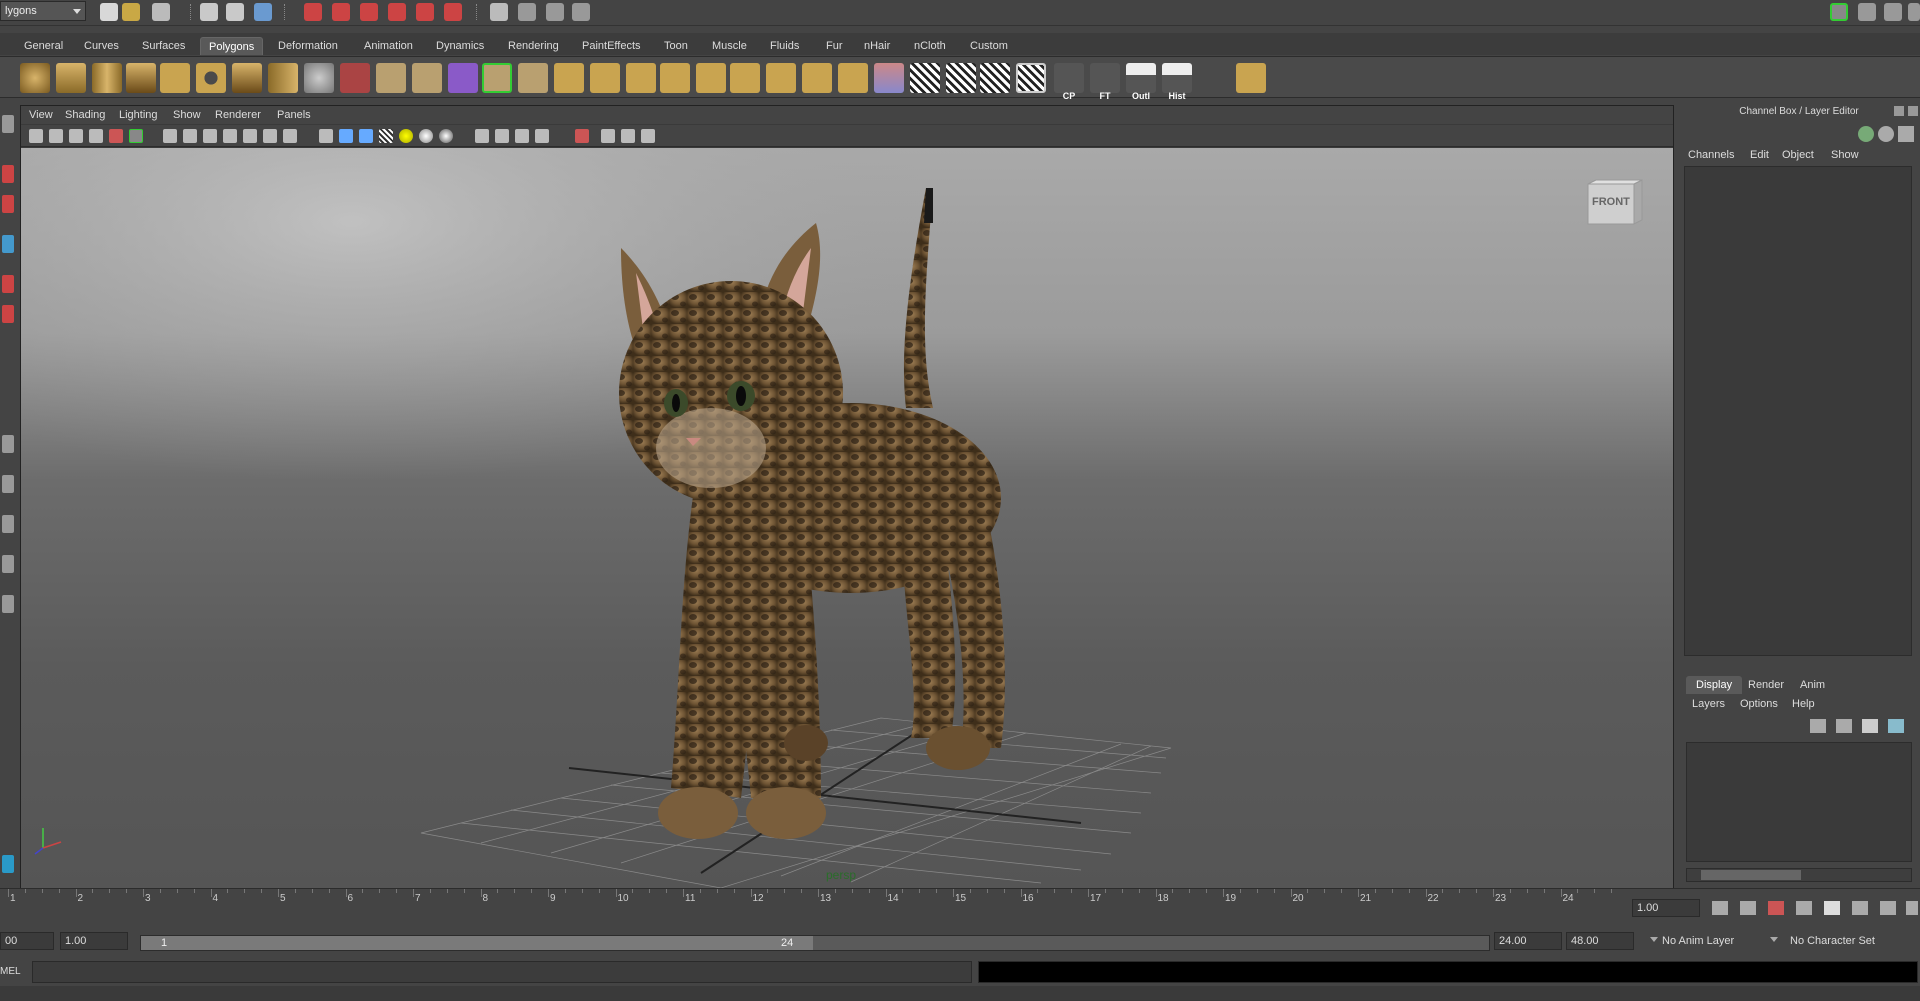 This screenshot has height=1001, width=1920. Describe the element at coordinates (290, 136) in the screenshot. I see `safe-title-icon` at that location.